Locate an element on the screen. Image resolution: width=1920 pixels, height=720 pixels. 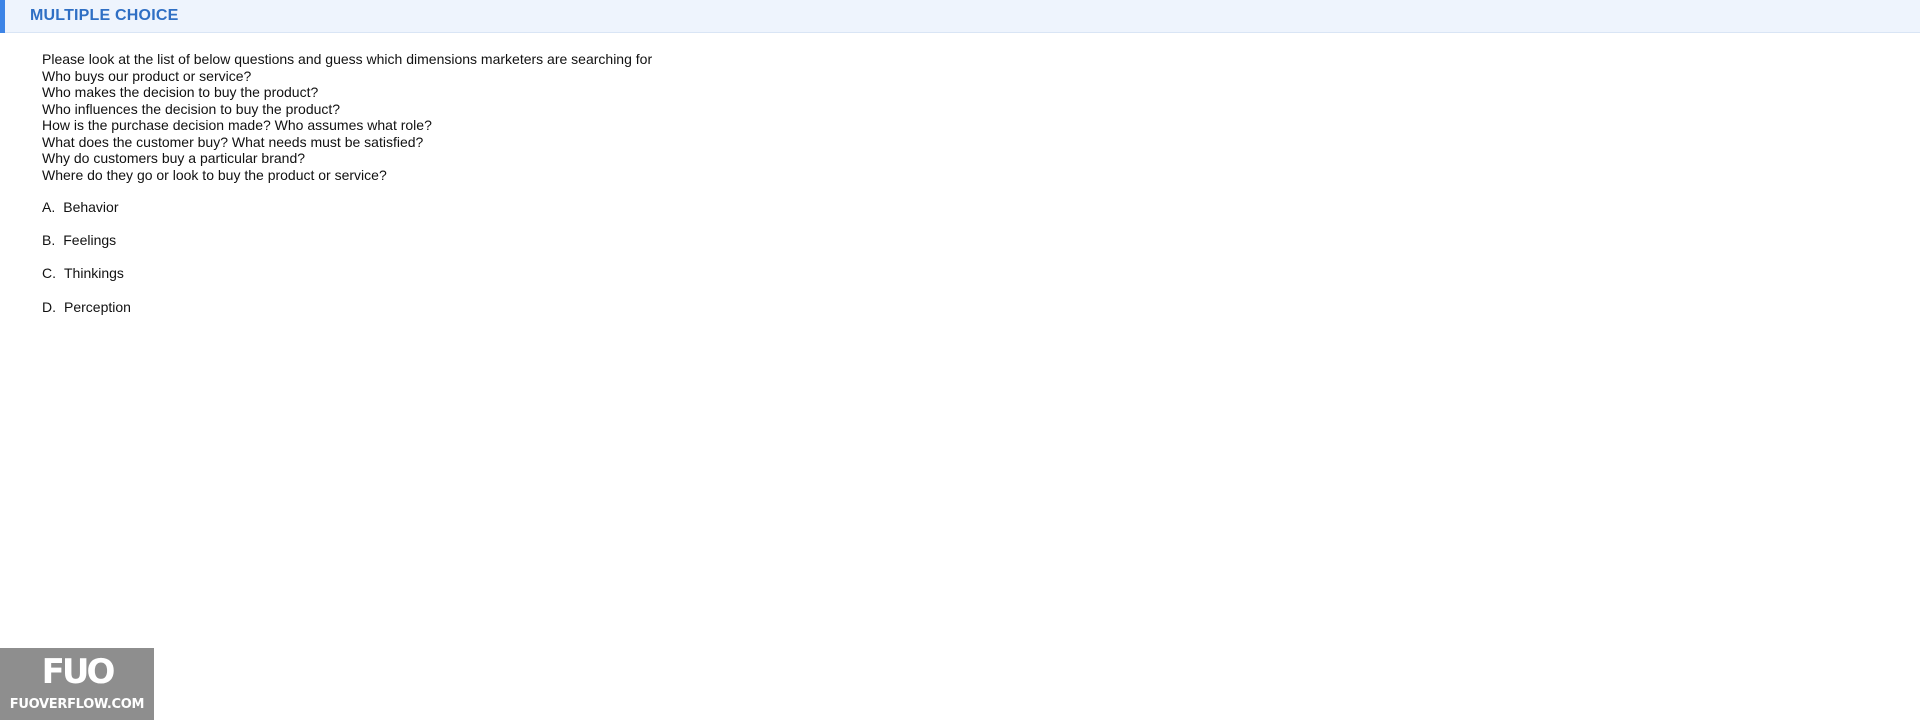
watermark: FUO FUOVERFLOW.COM is located at coordinates (77, 684).